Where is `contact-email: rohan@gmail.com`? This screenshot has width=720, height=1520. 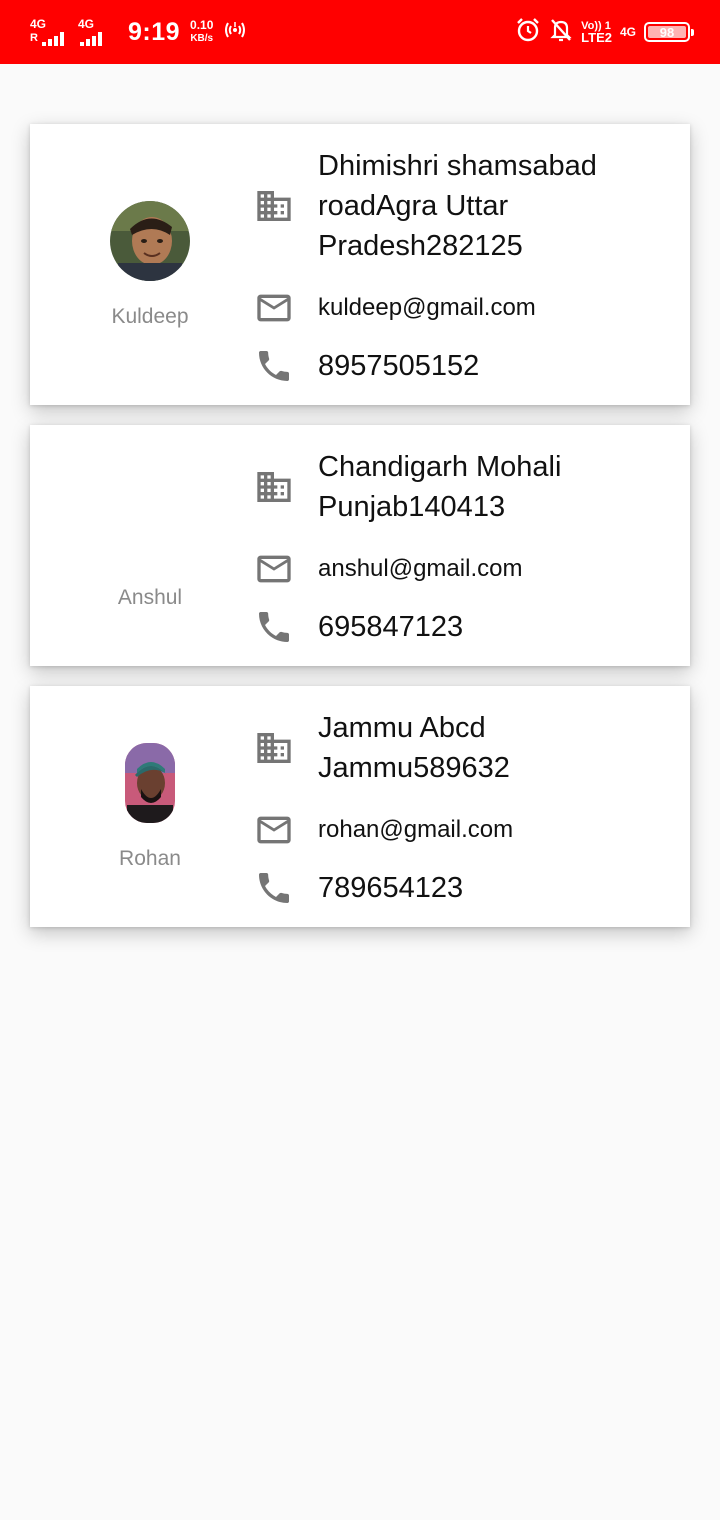 contact-email: rohan@gmail.com is located at coordinates (415, 830).